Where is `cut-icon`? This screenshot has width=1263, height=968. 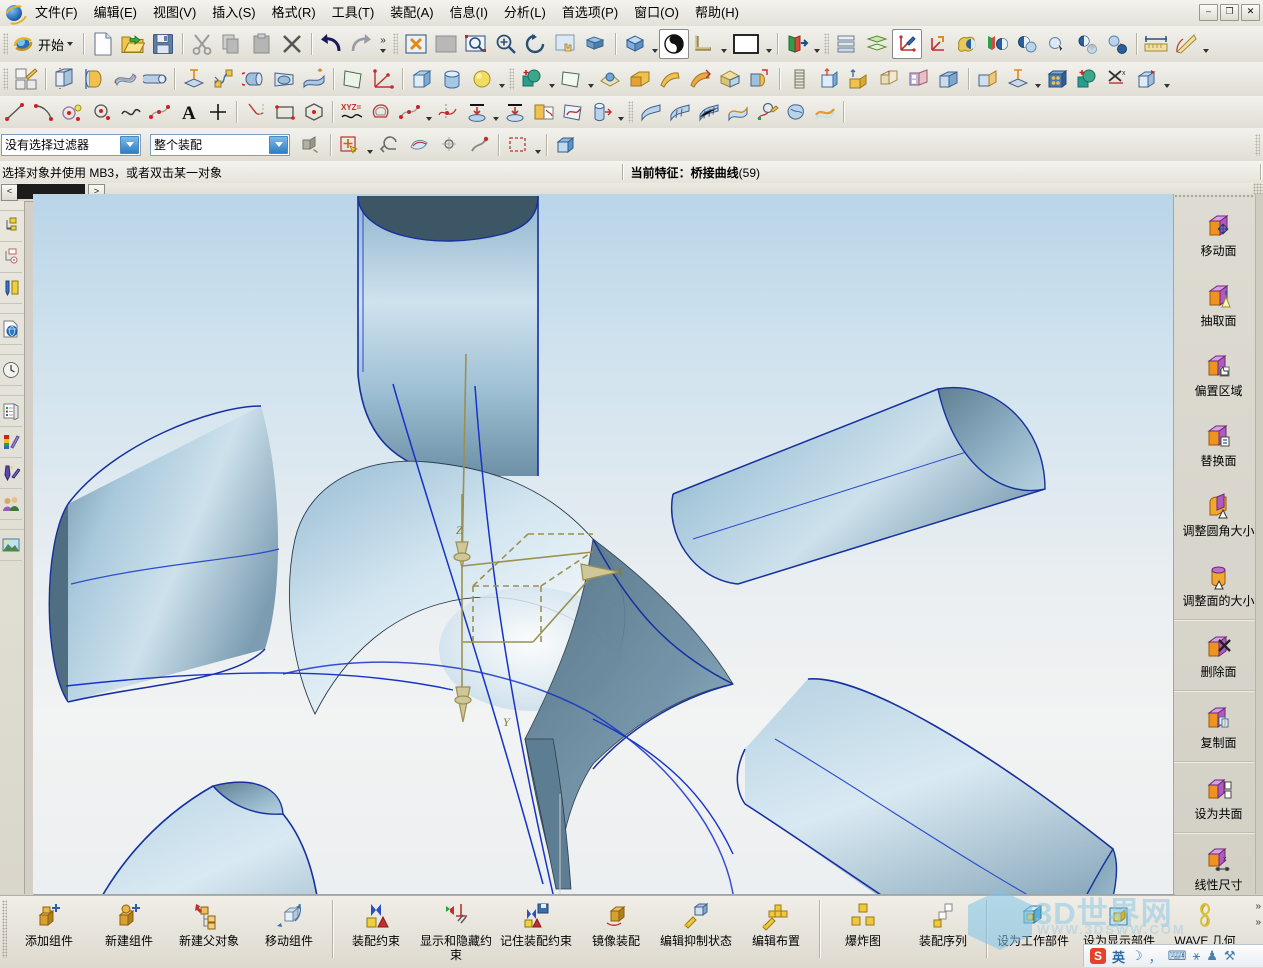 cut-icon is located at coordinates (202, 44).